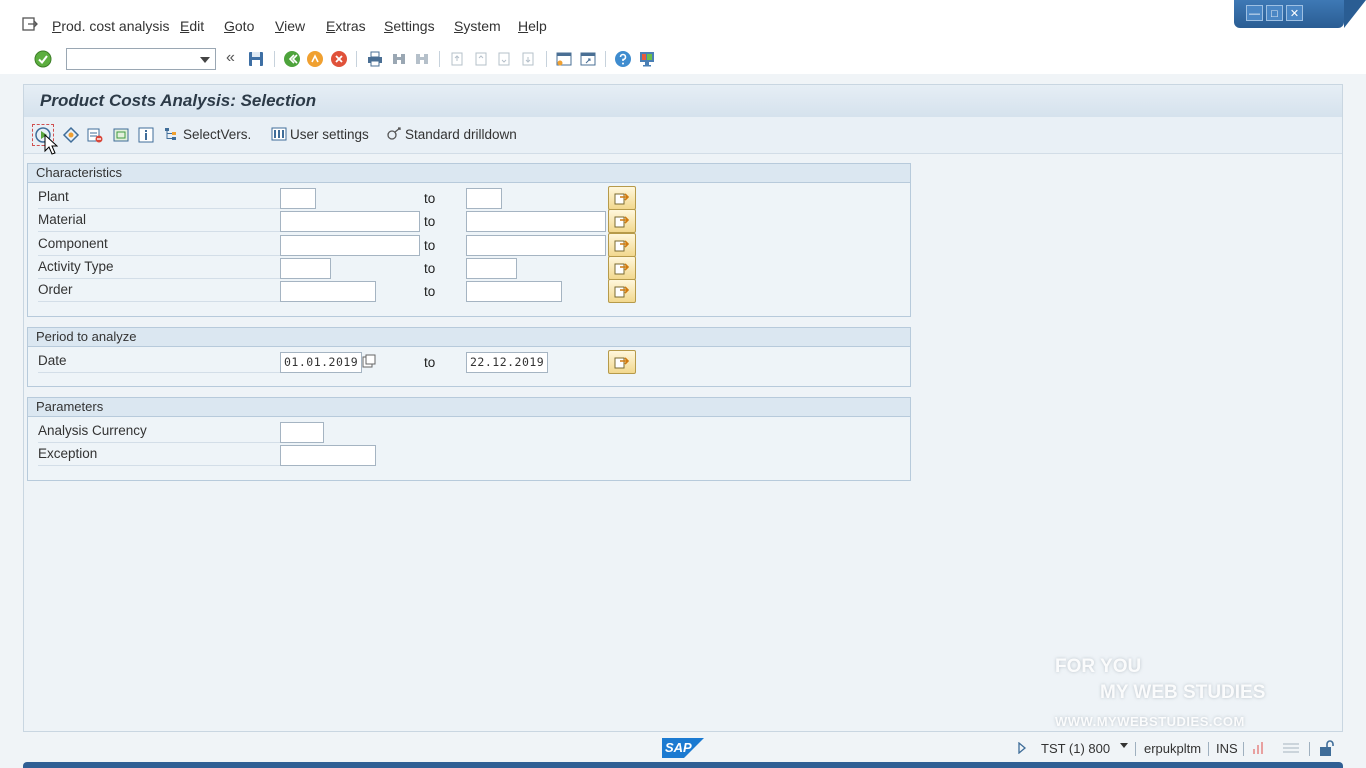  I want to click on order-row: Order to, so click(469, 291).